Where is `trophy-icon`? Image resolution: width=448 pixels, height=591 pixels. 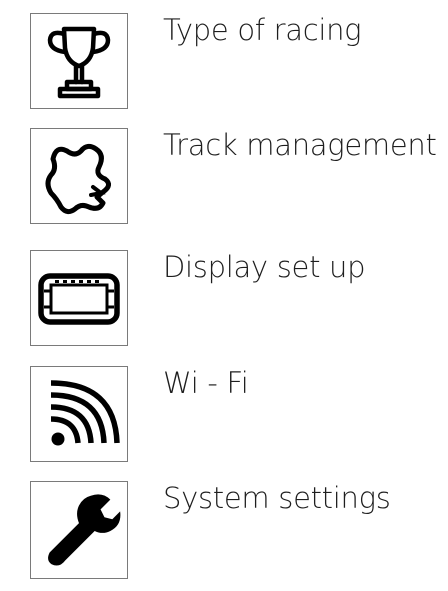
trophy-icon is located at coordinates (79, 62).